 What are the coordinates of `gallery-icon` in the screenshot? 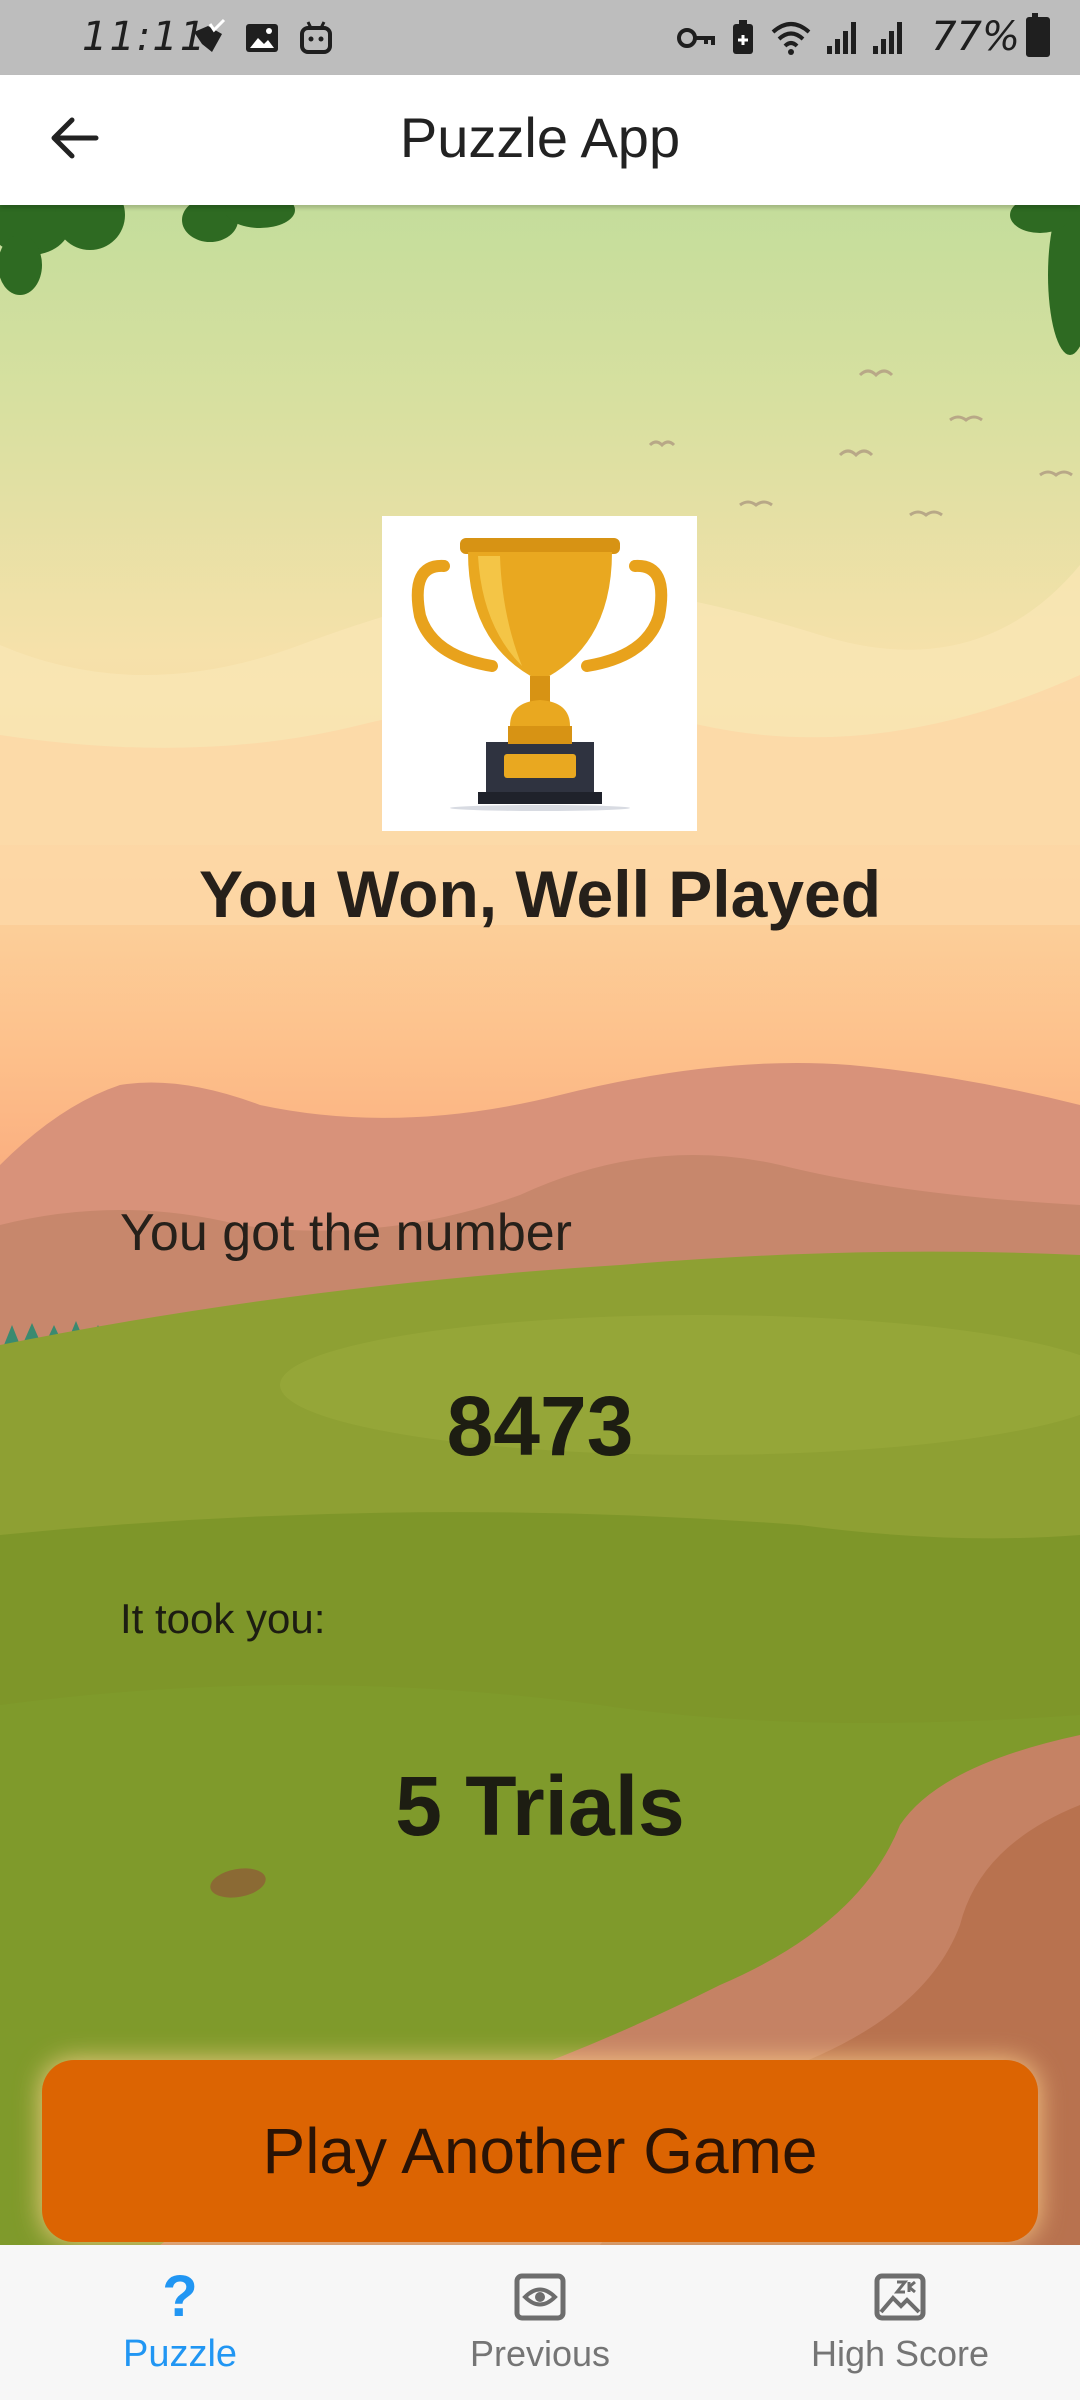 It's located at (262, 40).